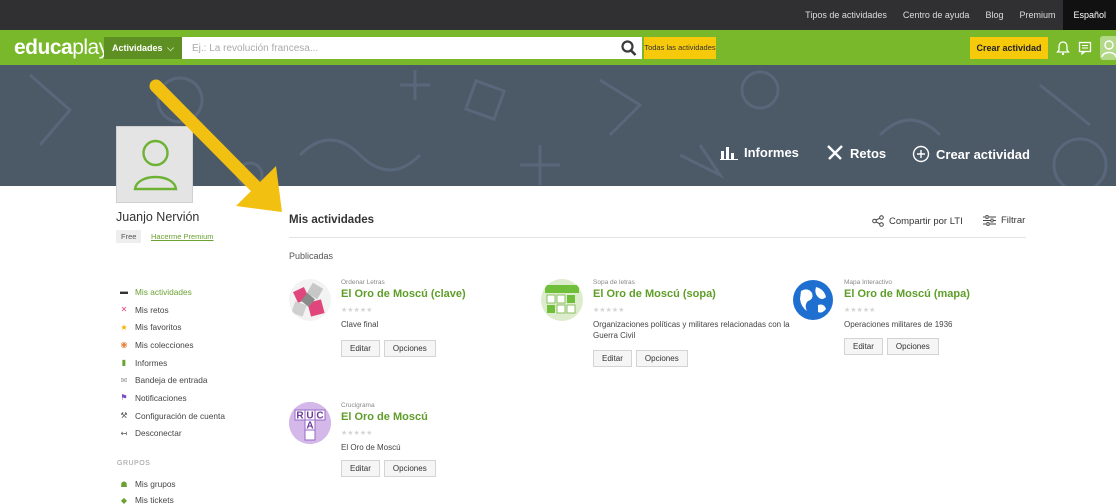  I want to click on sidebar-item-my-challenges: ✕ Mis retos, so click(171, 310).